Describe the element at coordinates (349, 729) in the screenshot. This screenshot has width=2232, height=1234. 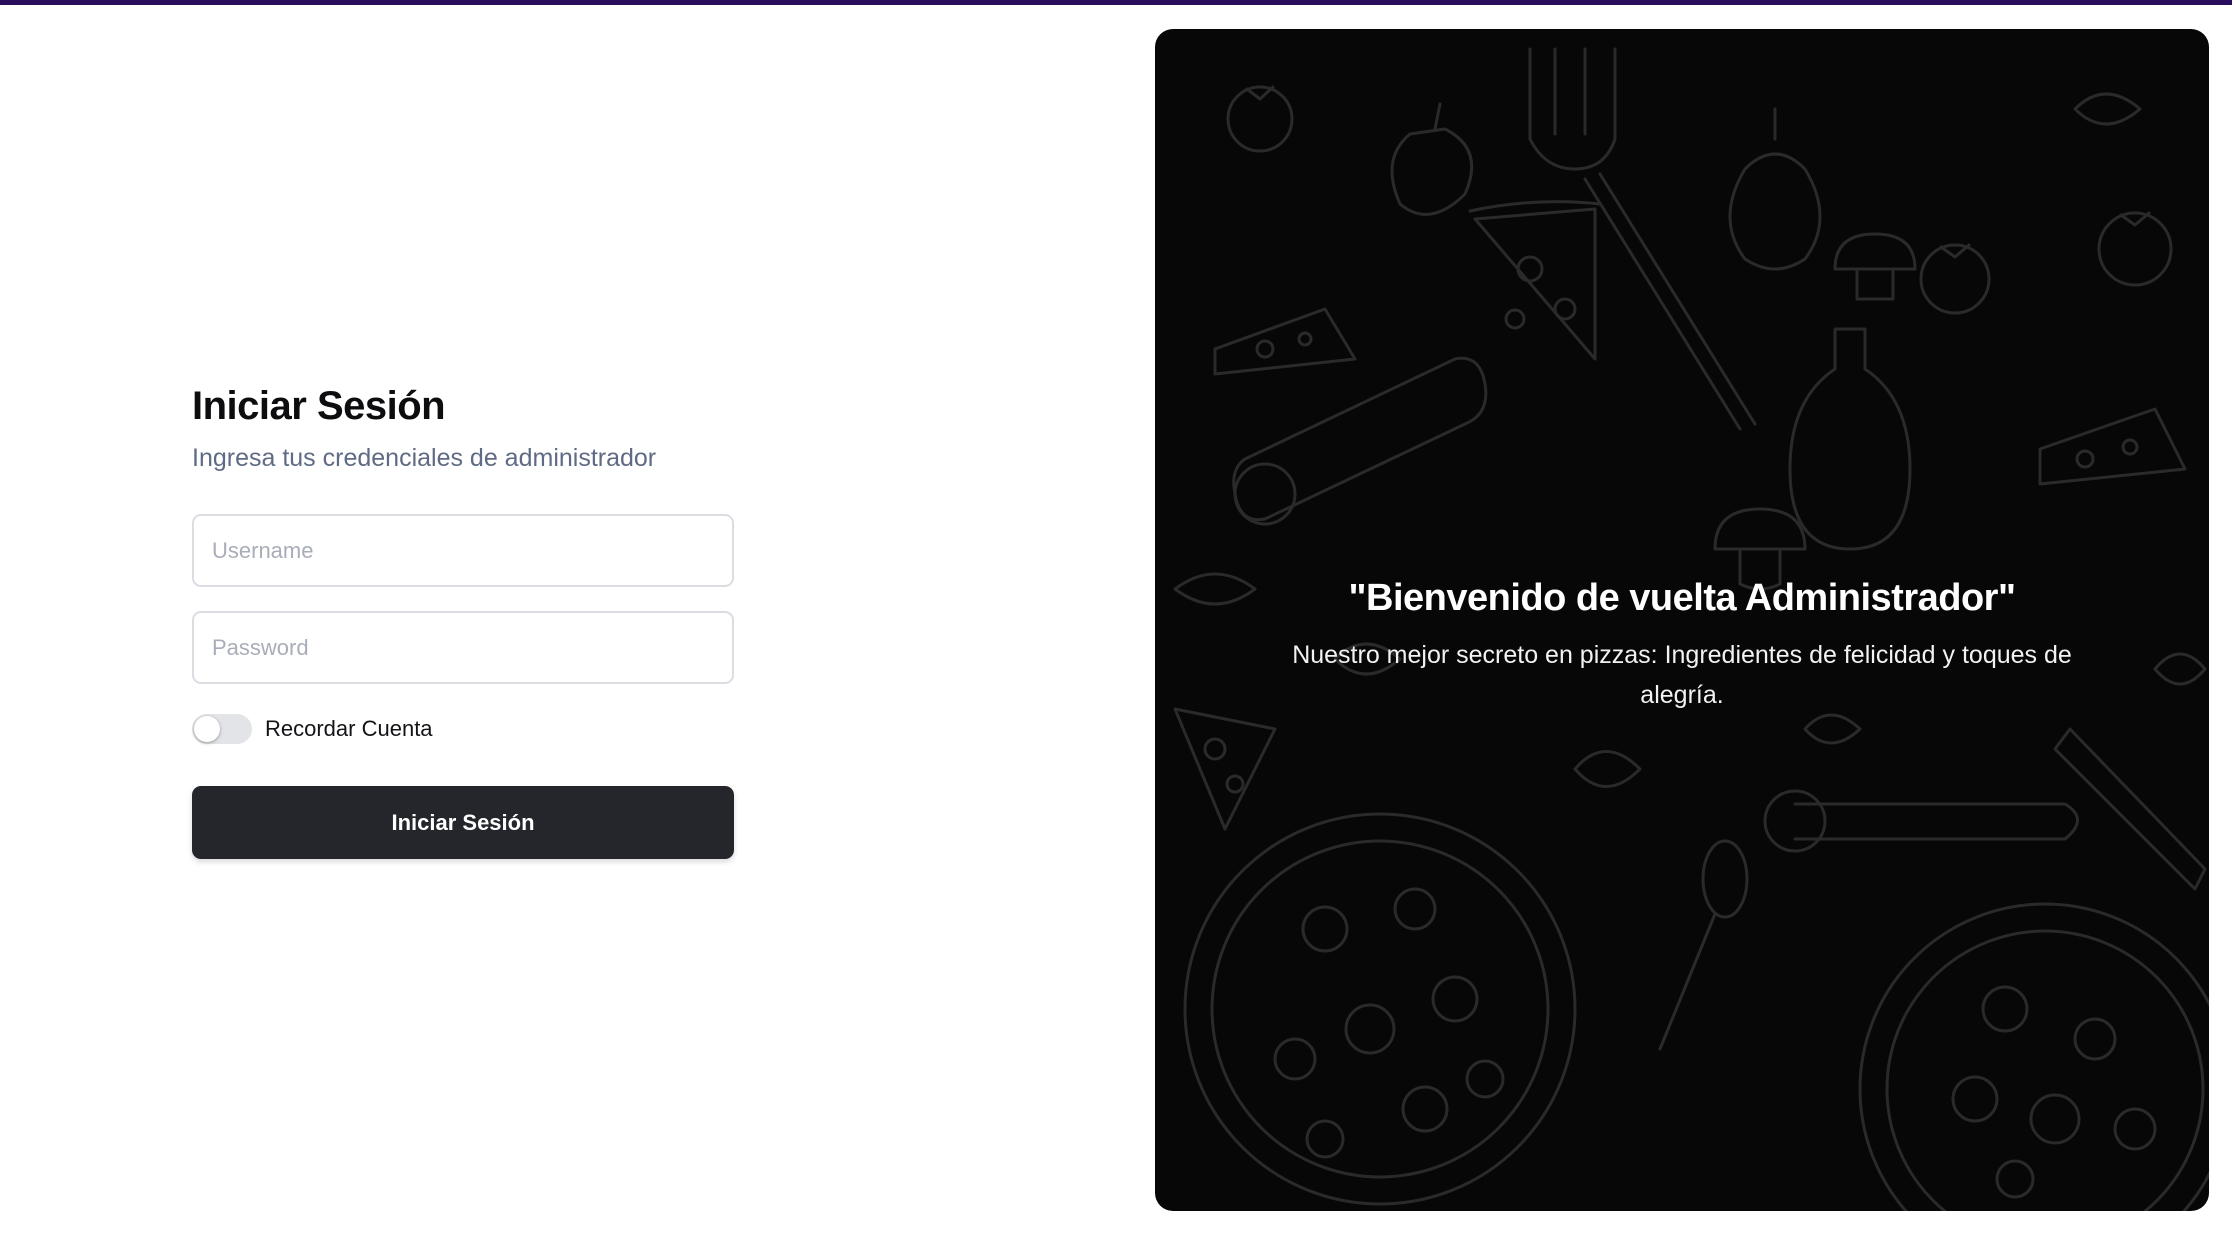
I see `remember-label: Recordar Cuenta` at that location.